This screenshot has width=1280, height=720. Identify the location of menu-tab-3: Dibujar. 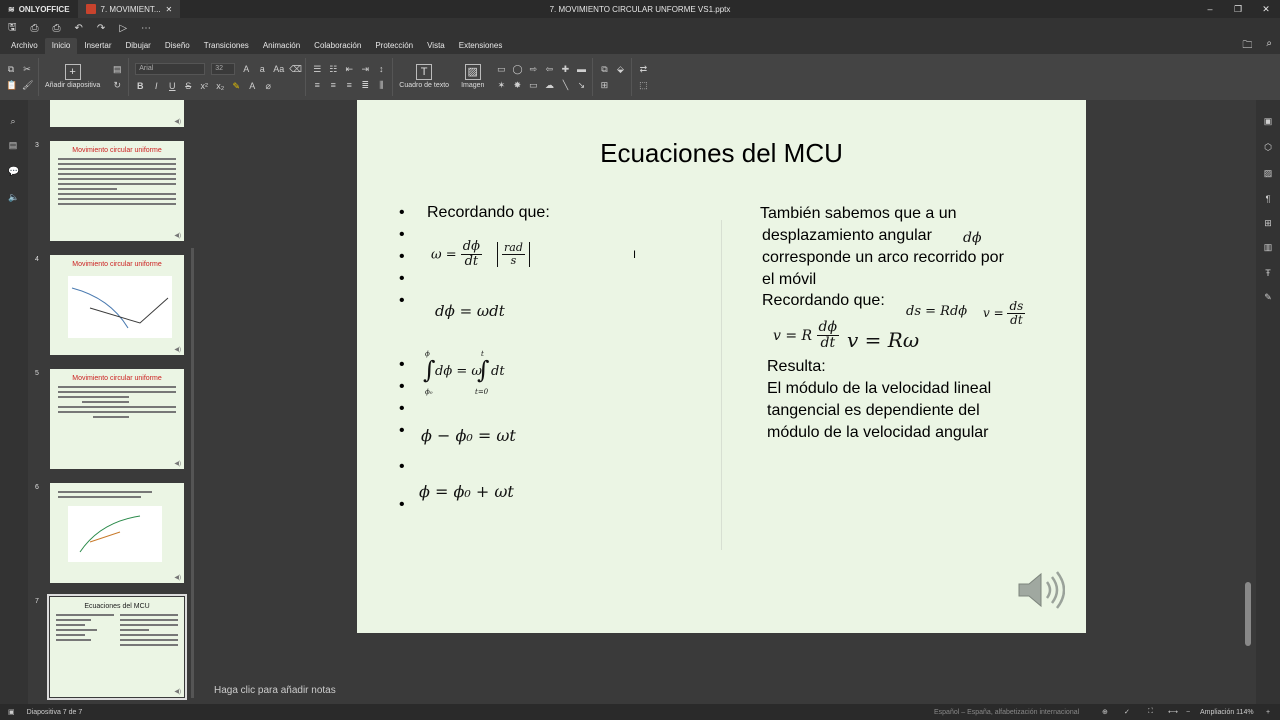
(138, 46).